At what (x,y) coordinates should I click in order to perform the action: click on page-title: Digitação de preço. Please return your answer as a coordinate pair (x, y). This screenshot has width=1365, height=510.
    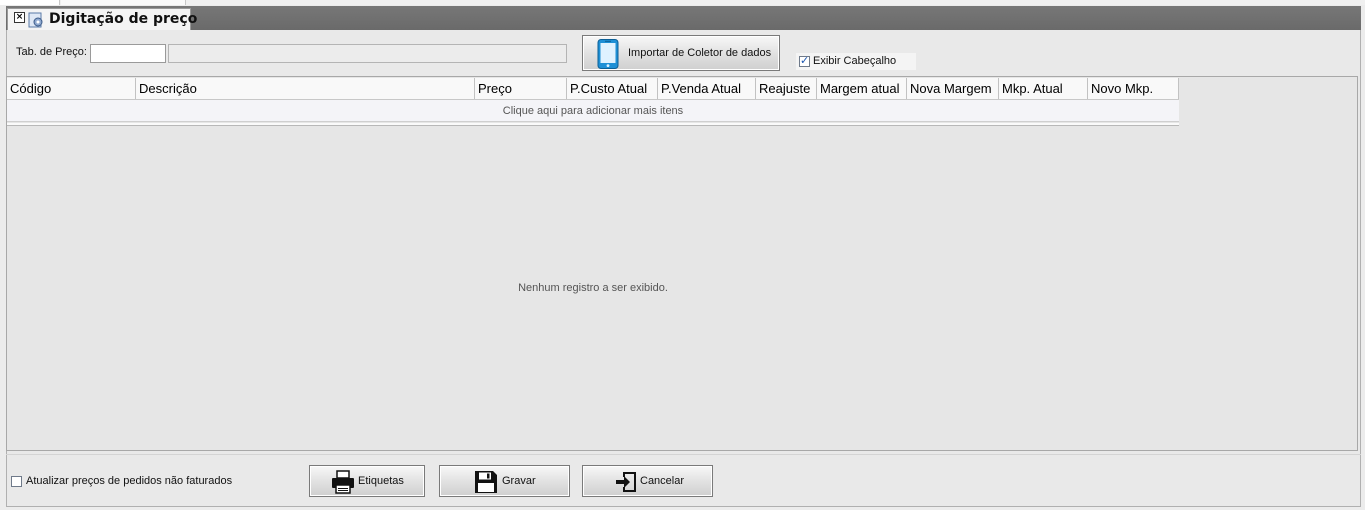
    Looking at the image, I should click on (123, 19).